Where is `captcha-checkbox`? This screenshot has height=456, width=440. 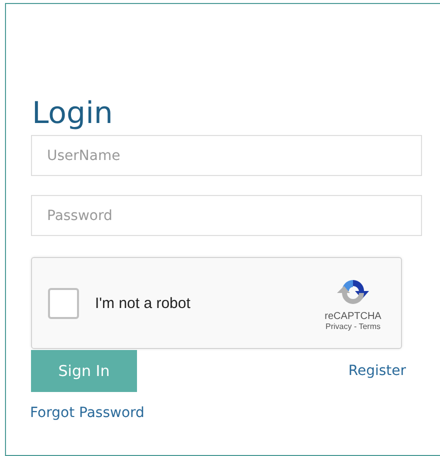 captcha-checkbox is located at coordinates (63, 303).